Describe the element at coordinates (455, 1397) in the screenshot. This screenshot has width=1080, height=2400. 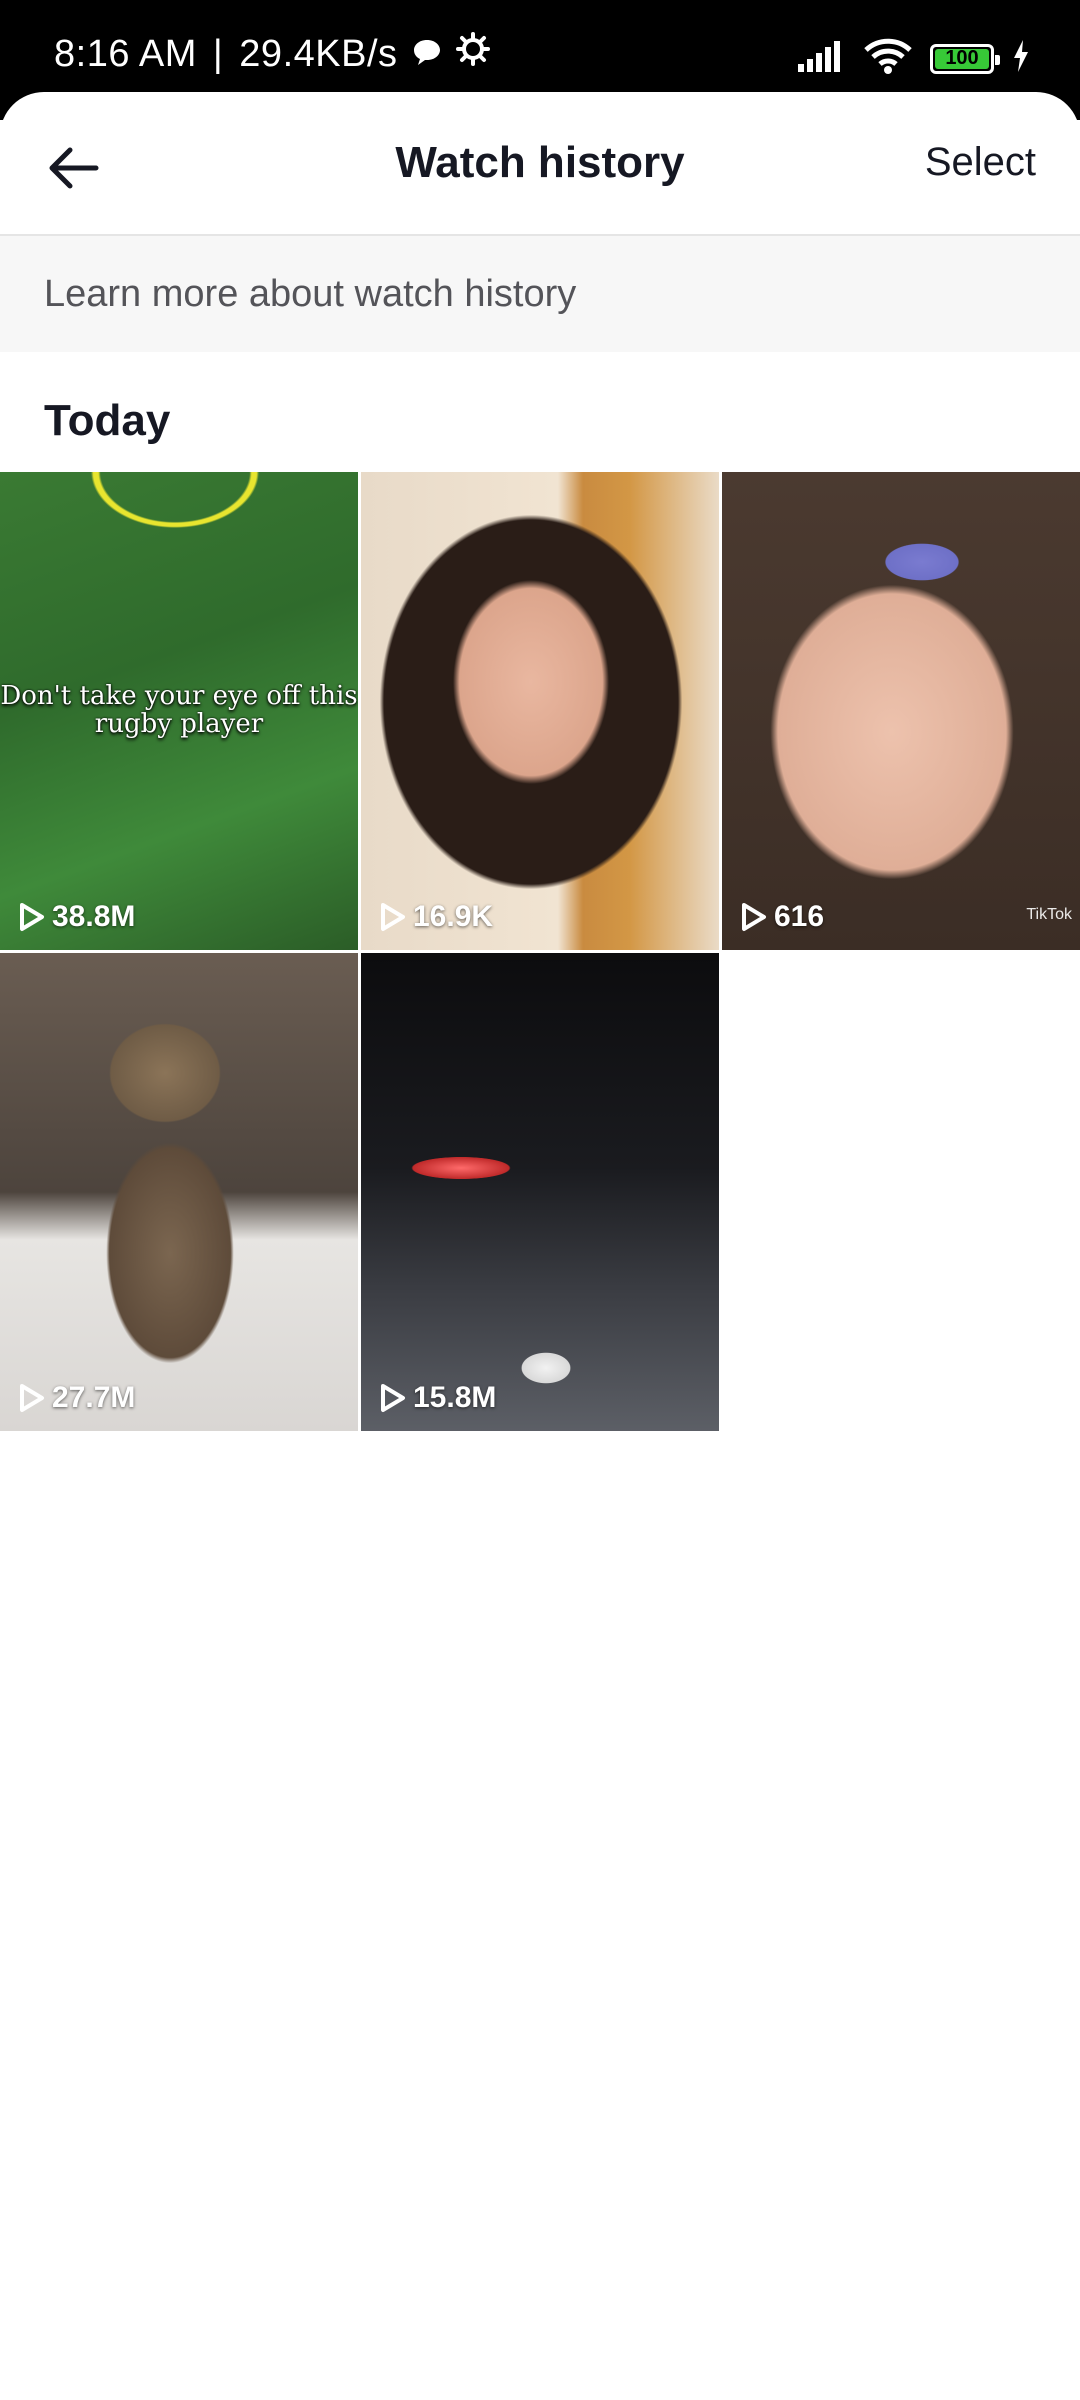
I see `view-count-text: 15.8M` at that location.